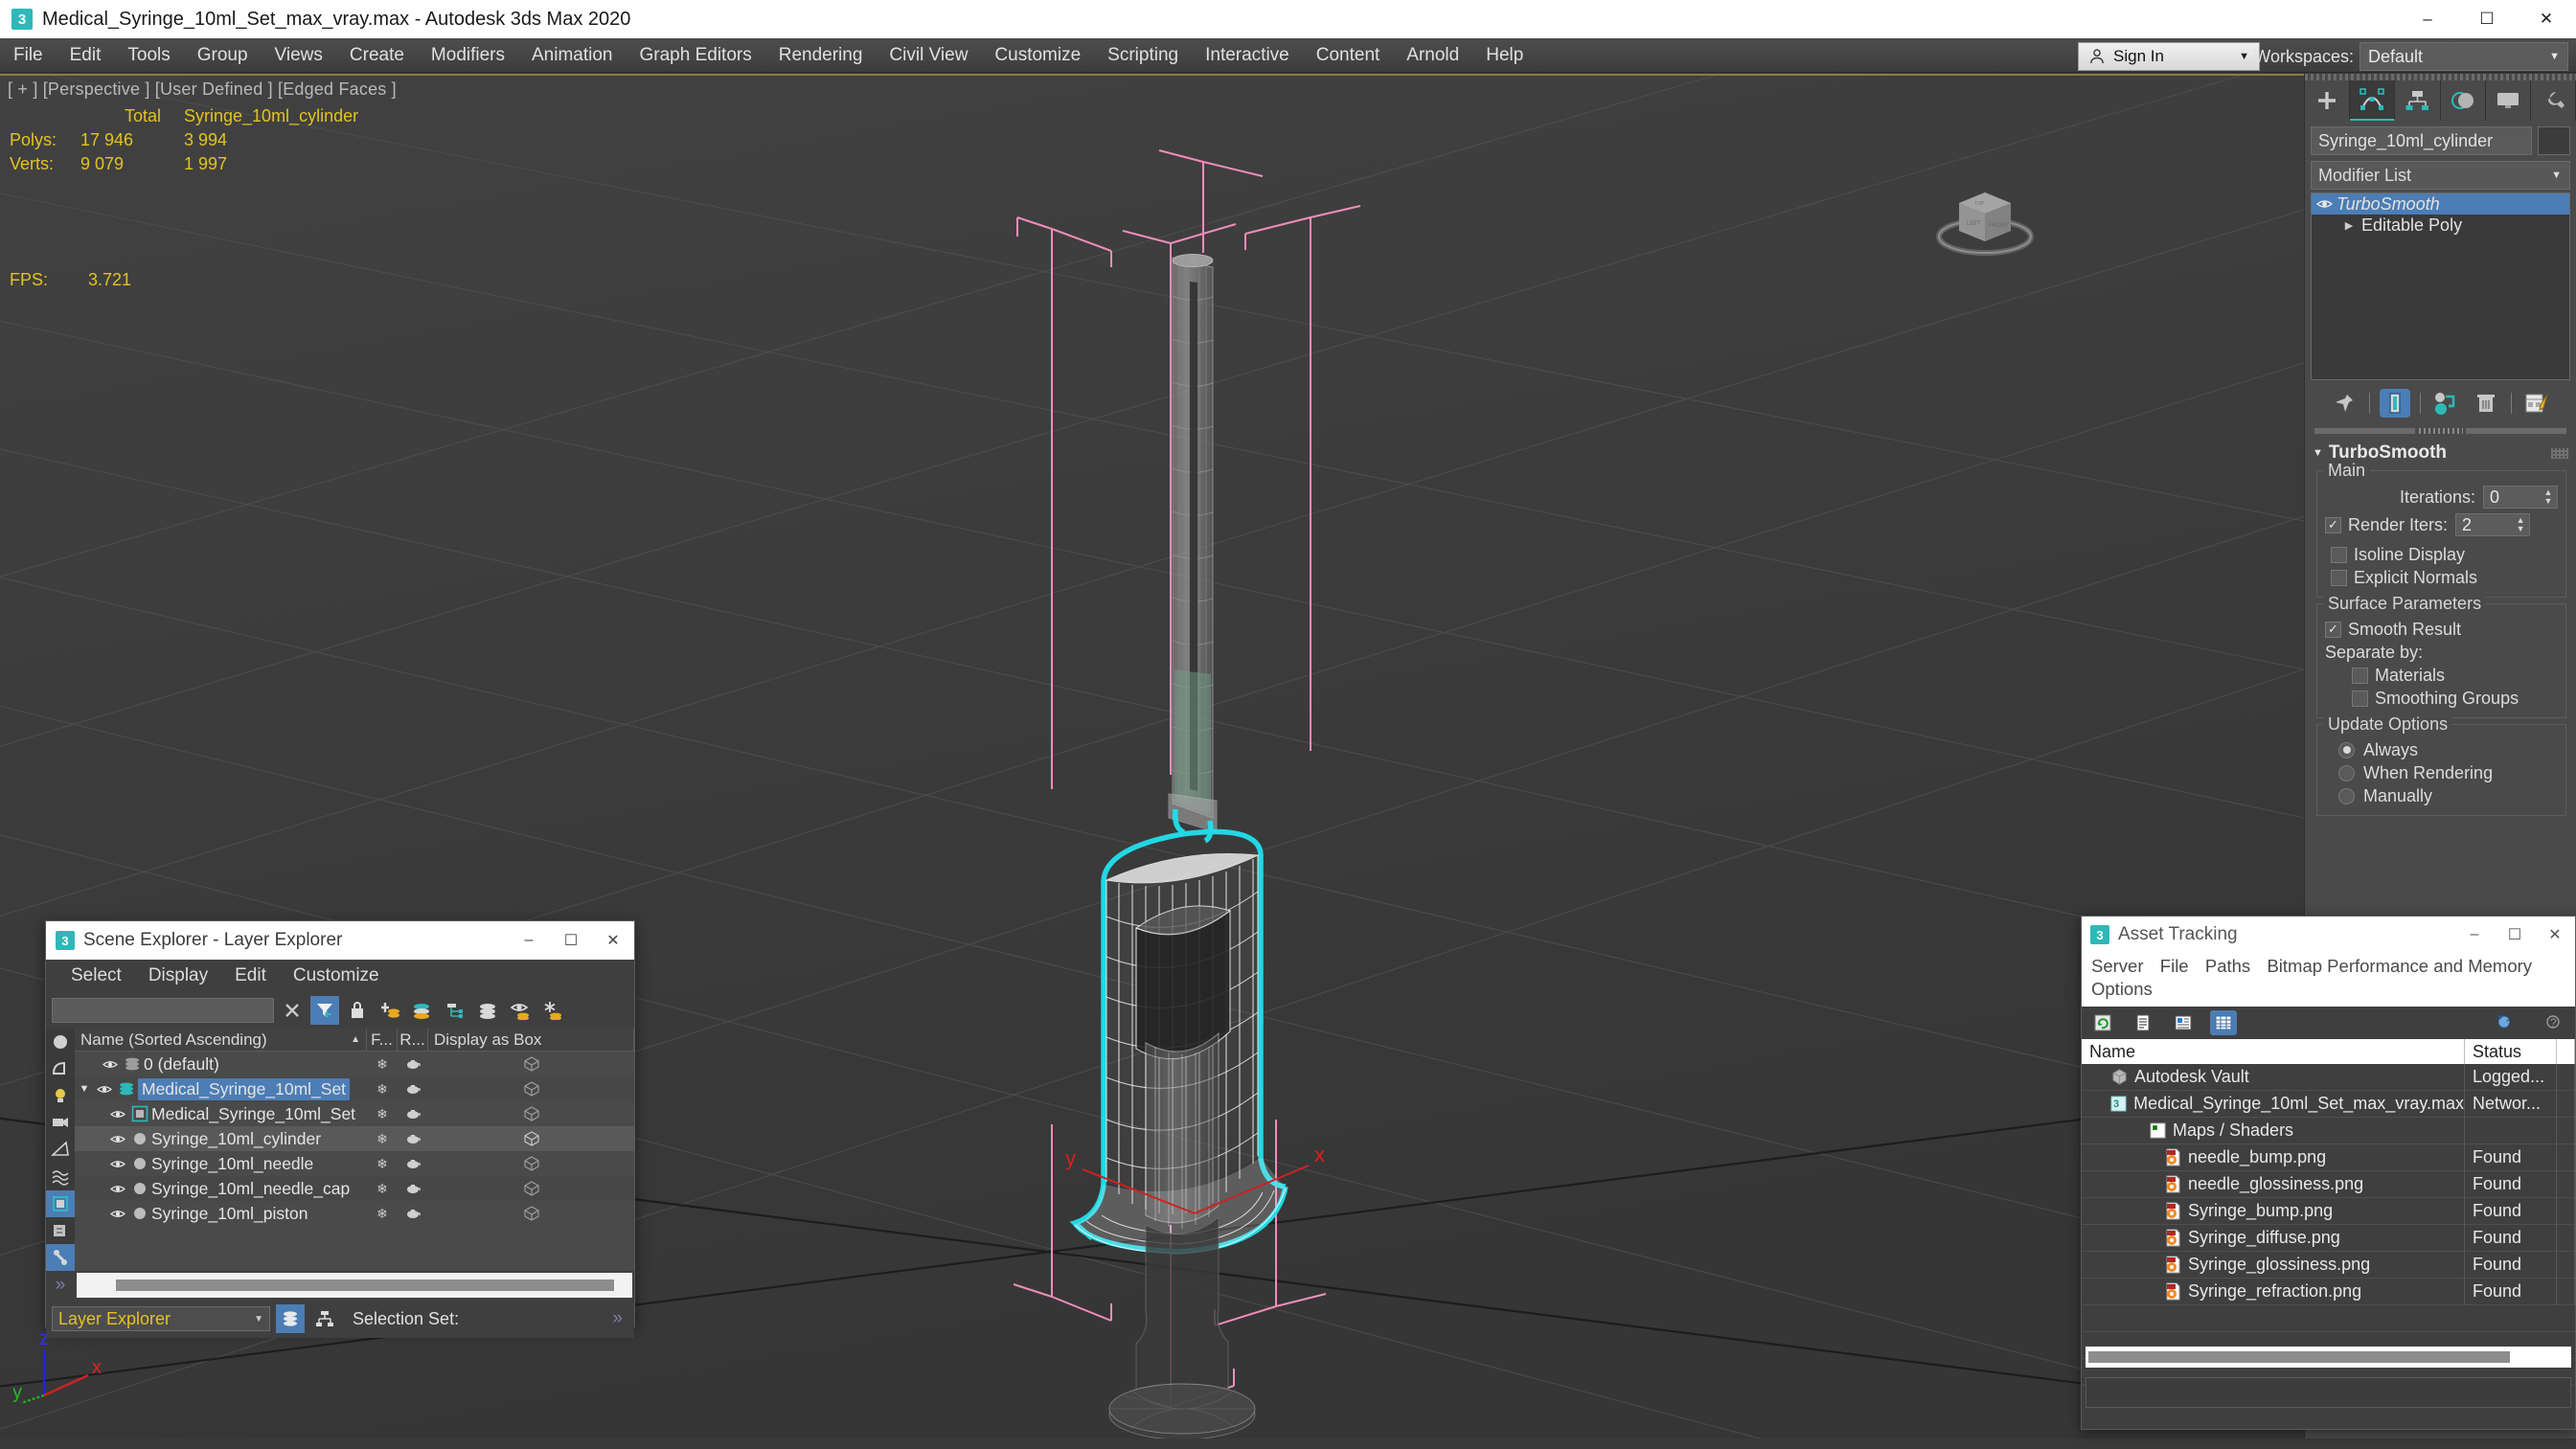  I want to click on scene-explorer-maximize-button: ☐, so click(571, 940).